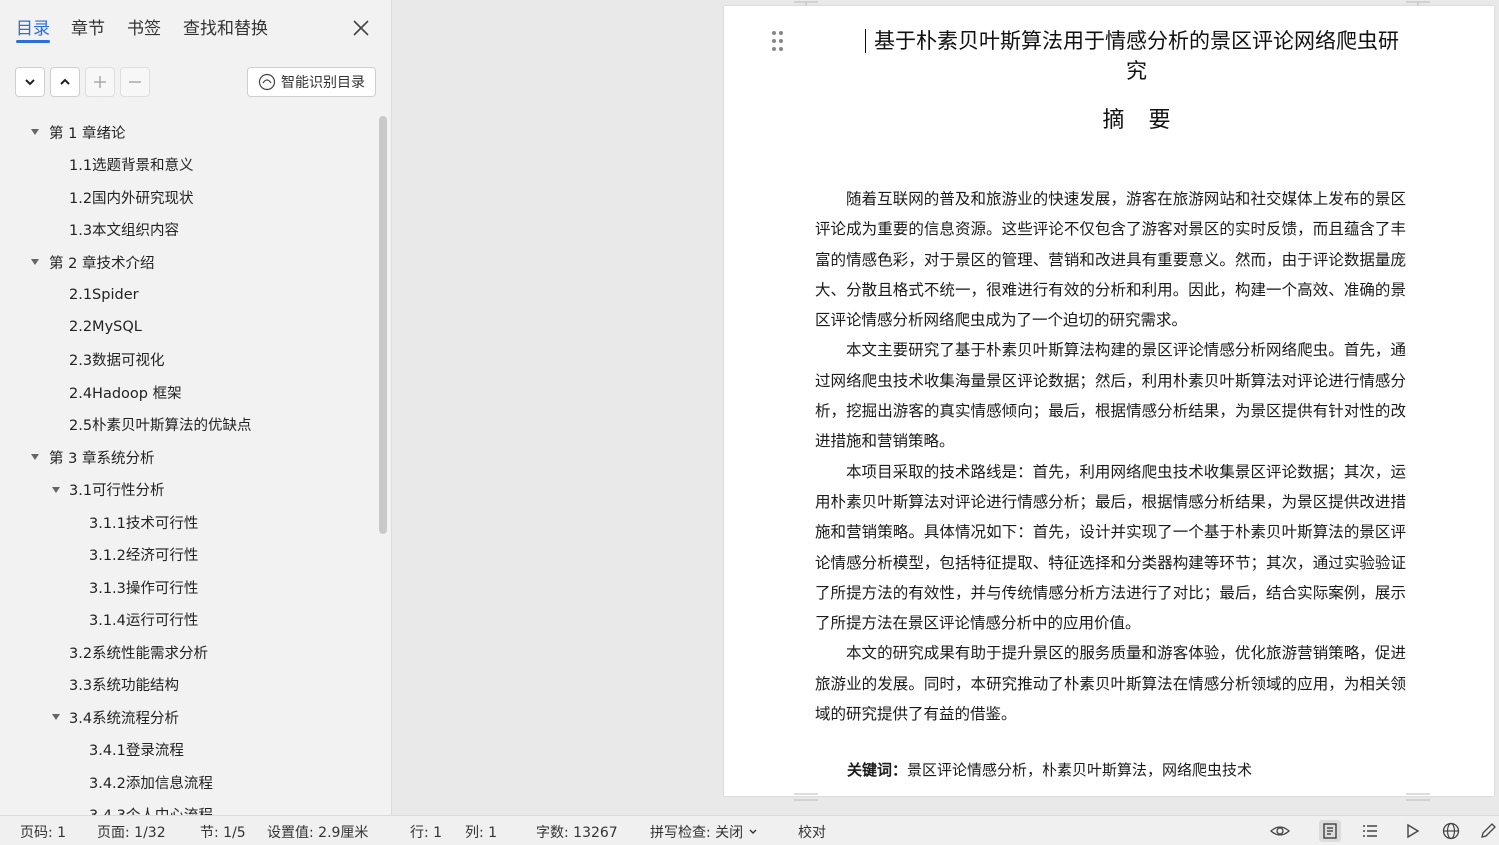  I want to click on close-icon, so click(361, 28).